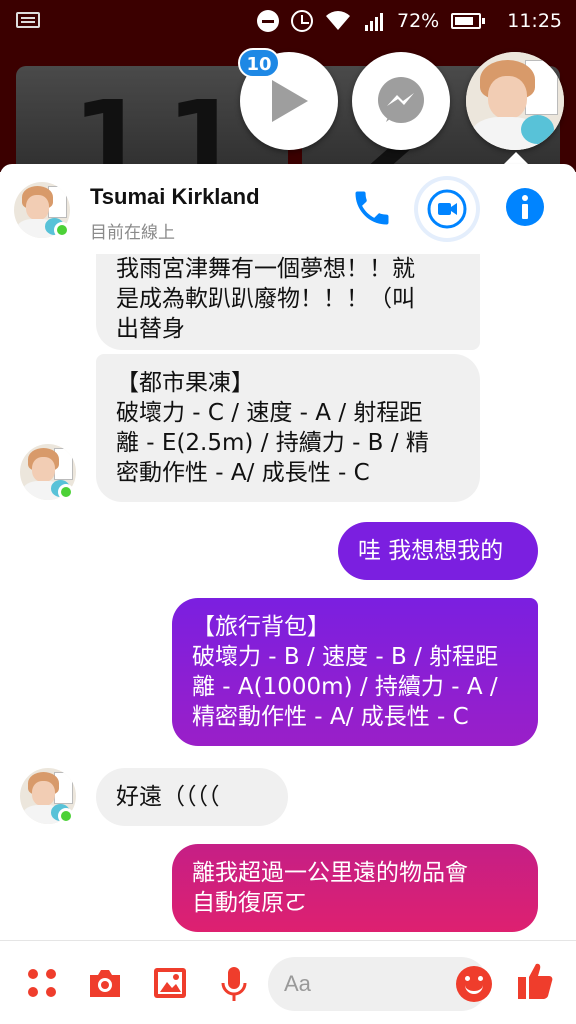  I want to click on message-line: 哇 我想想我的, so click(431, 551).